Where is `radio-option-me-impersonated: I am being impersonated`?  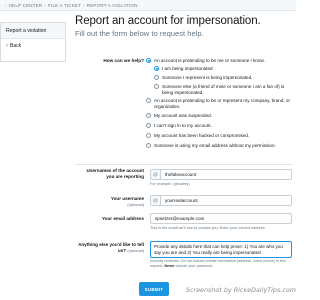
radio-option-me-impersonated: I am being impersonated is located at coordinates (223, 69).